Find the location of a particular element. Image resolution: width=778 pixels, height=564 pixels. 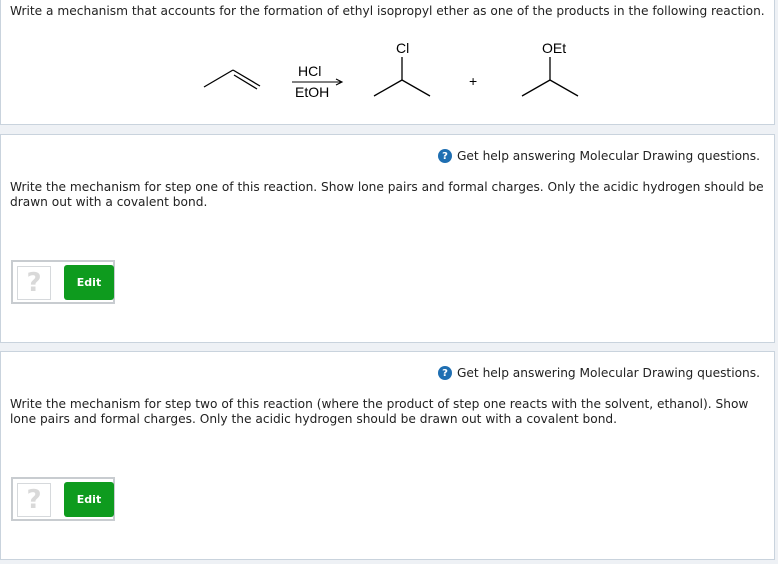

ether-structure is located at coordinates (550, 77).